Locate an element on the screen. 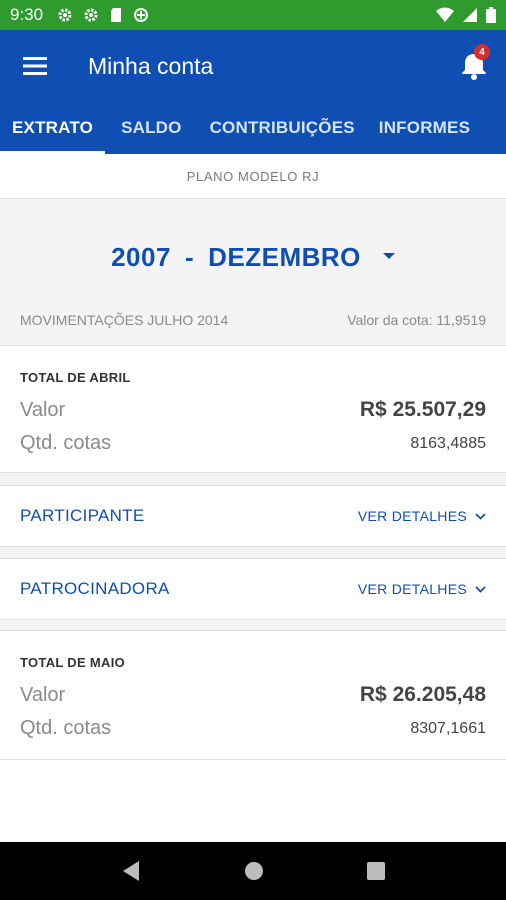 The image size is (506, 900). app-bar: Minha conta 4 is located at coordinates (253, 66).